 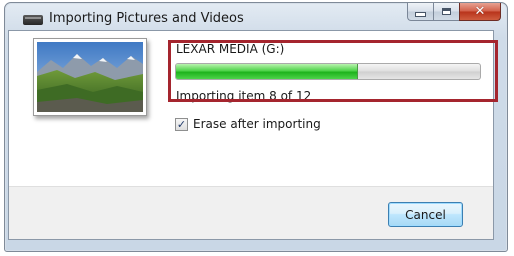 What do you see at coordinates (230, 49) in the screenshot?
I see `device-name-label: LEXAR MEDIA (G:)` at bounding box center [230, 49].